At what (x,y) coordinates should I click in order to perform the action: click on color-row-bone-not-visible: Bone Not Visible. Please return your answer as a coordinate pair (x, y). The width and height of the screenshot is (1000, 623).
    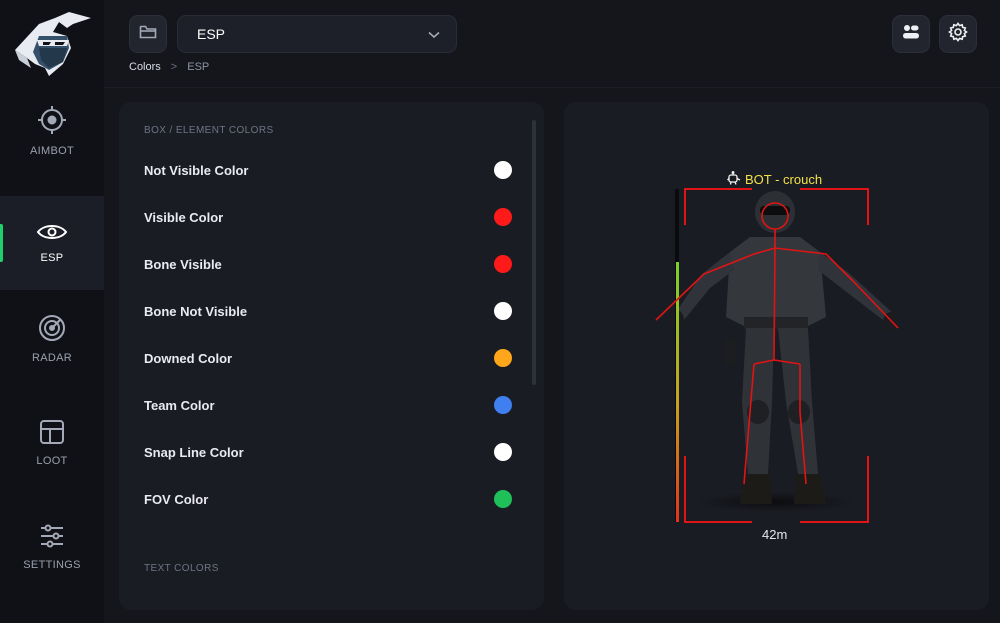
    Looking at the image, I should click on (328, 311).